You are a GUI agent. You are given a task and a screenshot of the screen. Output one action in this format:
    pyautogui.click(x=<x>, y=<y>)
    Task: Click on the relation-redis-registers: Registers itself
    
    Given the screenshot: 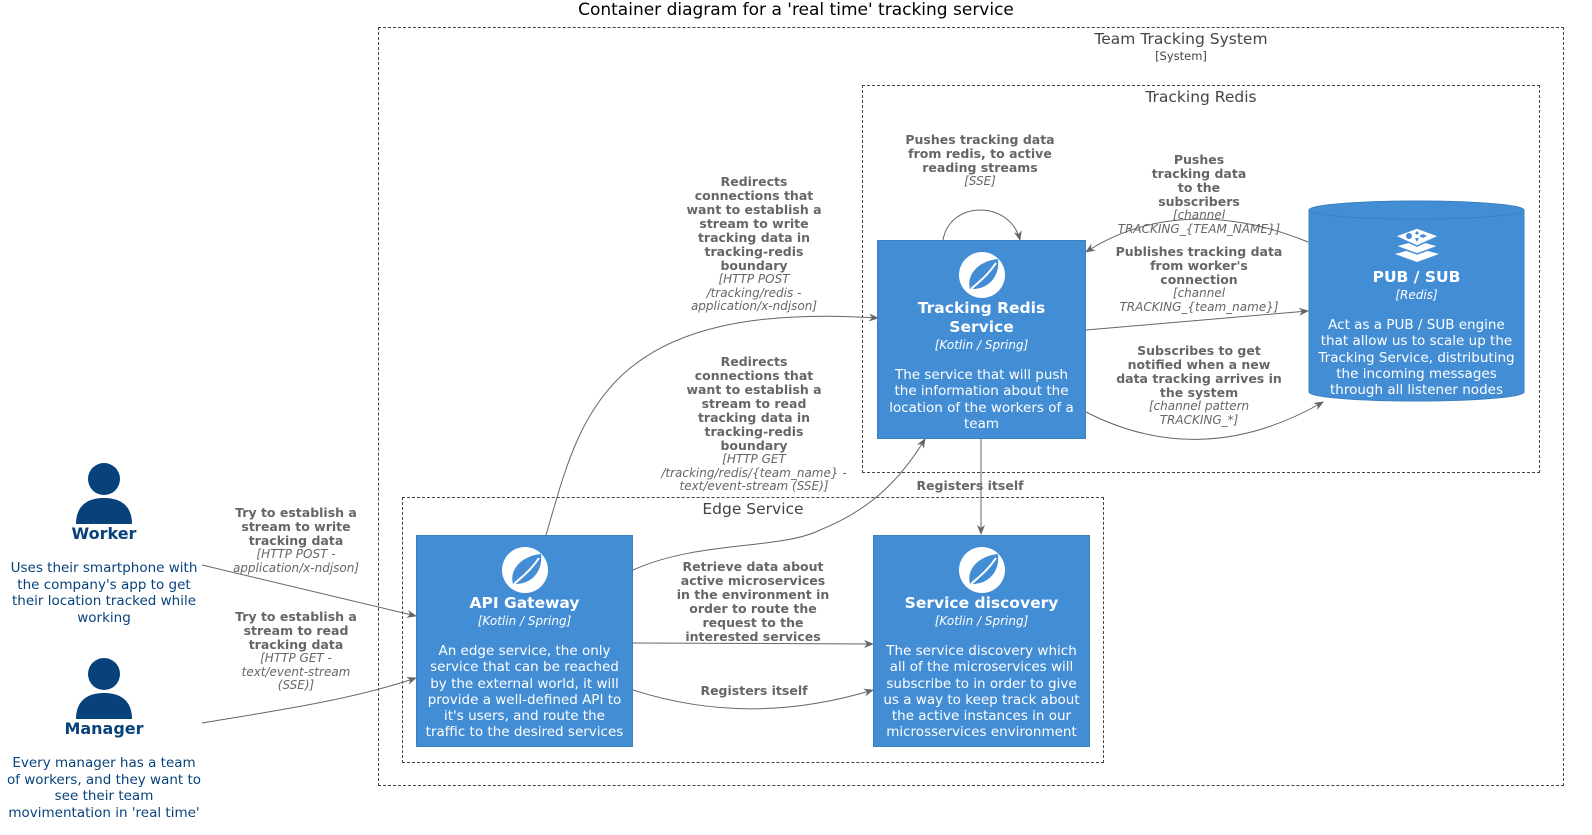 What is the action you would take?
    pyautogui.click(x=970, y=486)
    